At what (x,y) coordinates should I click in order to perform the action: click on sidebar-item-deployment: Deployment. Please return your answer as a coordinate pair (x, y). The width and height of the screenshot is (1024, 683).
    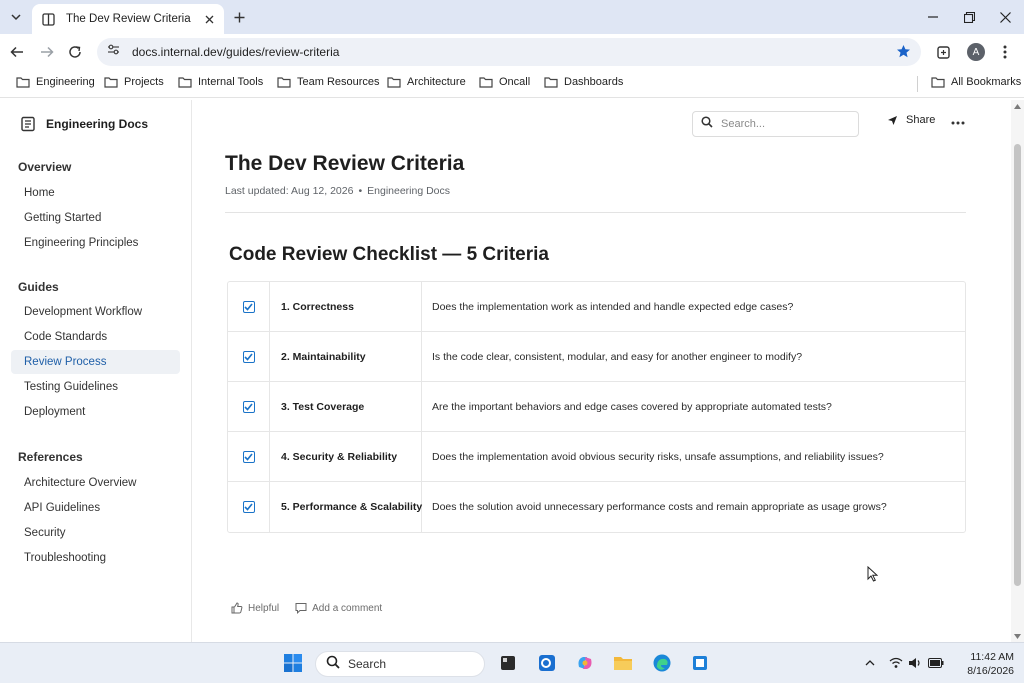
    Looking at the image, I should click on (95, 412).